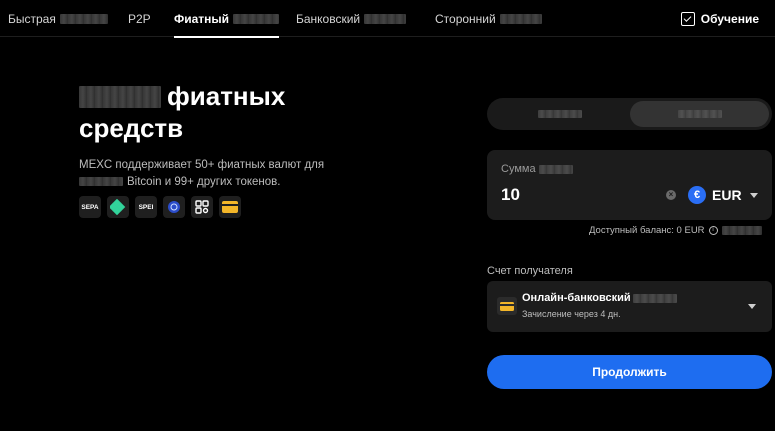 This screenshot has height=431, width=775. What do you see at coordinates (581, 195) in the screenshot?
I see `amount-input` at bounding box center [581, 195].